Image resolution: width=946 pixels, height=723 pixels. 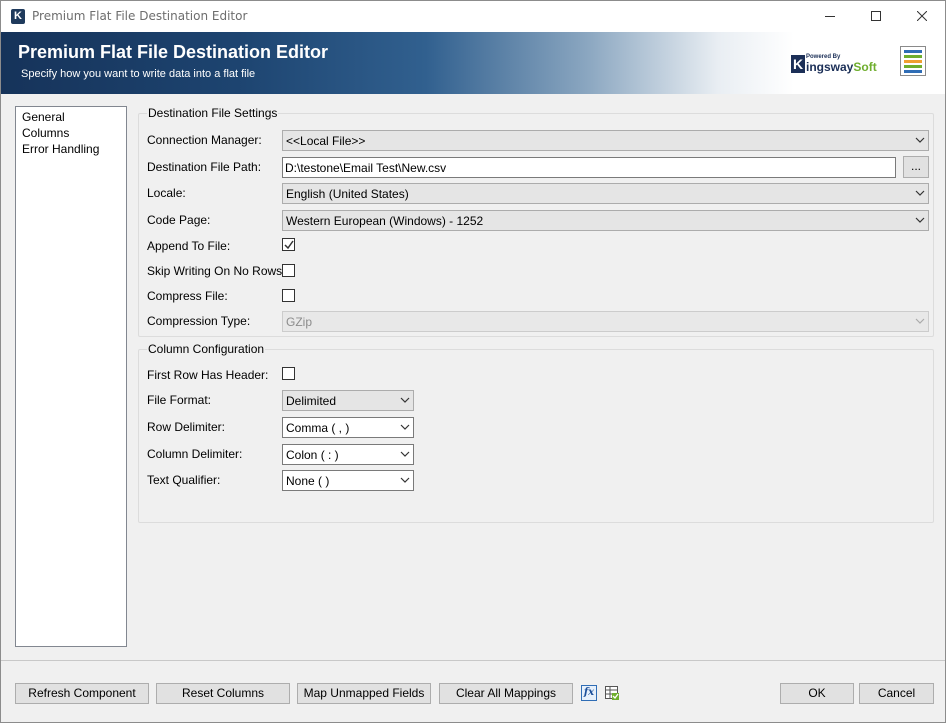 I want to click on compression-type-value: GZip, so click(x=299, y=322).